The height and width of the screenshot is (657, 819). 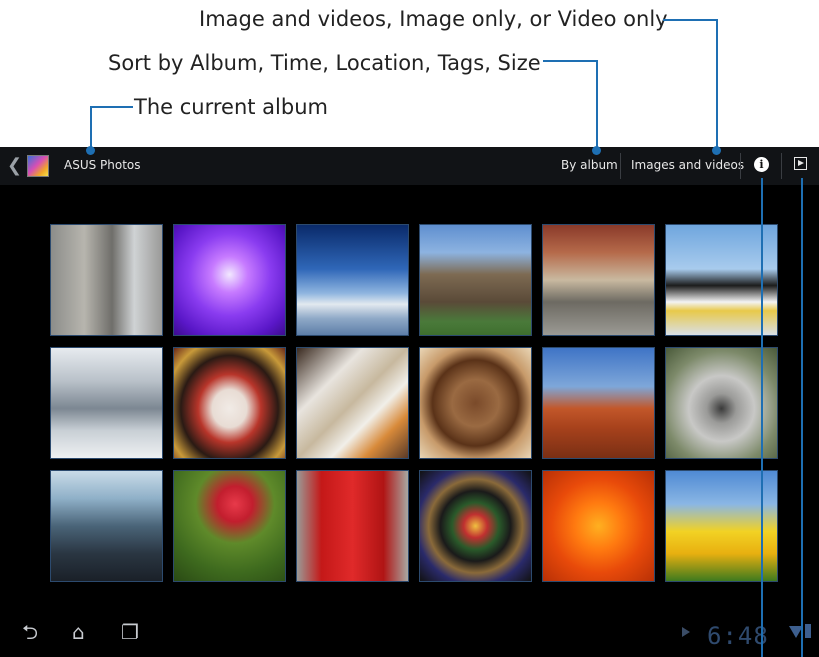 I want to click on photo-cathedral, so click(x=475, y=280).